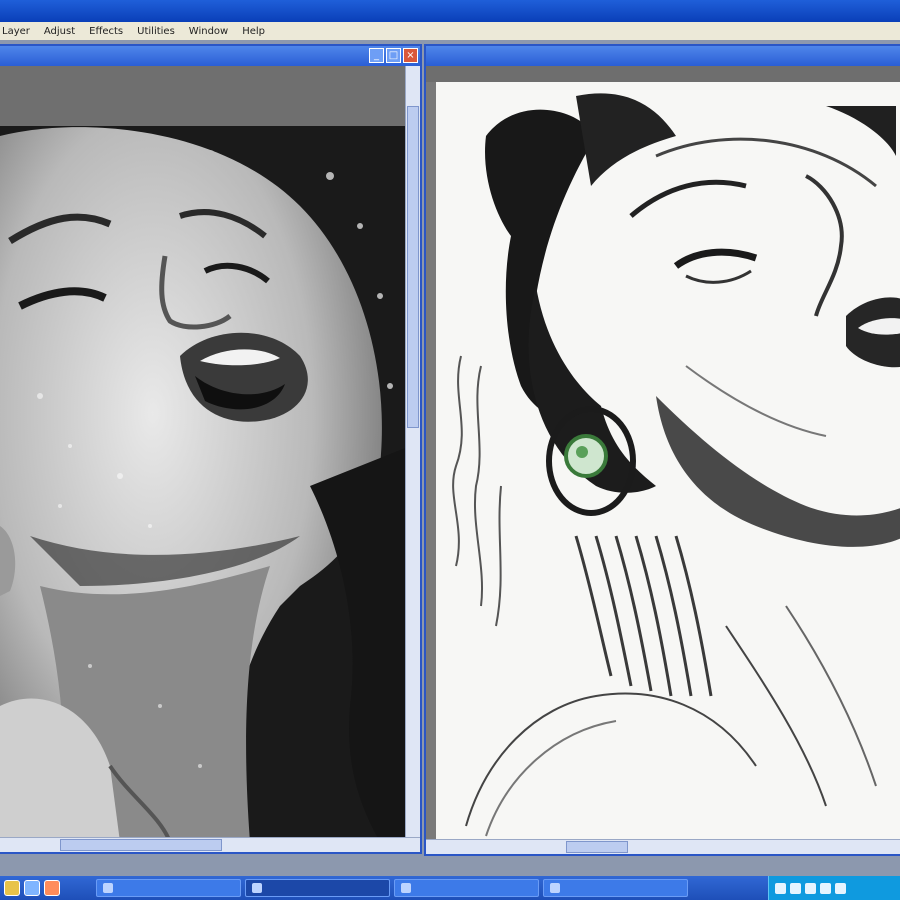  Describe the element at coordinates (834, 888) in the screenshot. I see `system-tray` at that location.